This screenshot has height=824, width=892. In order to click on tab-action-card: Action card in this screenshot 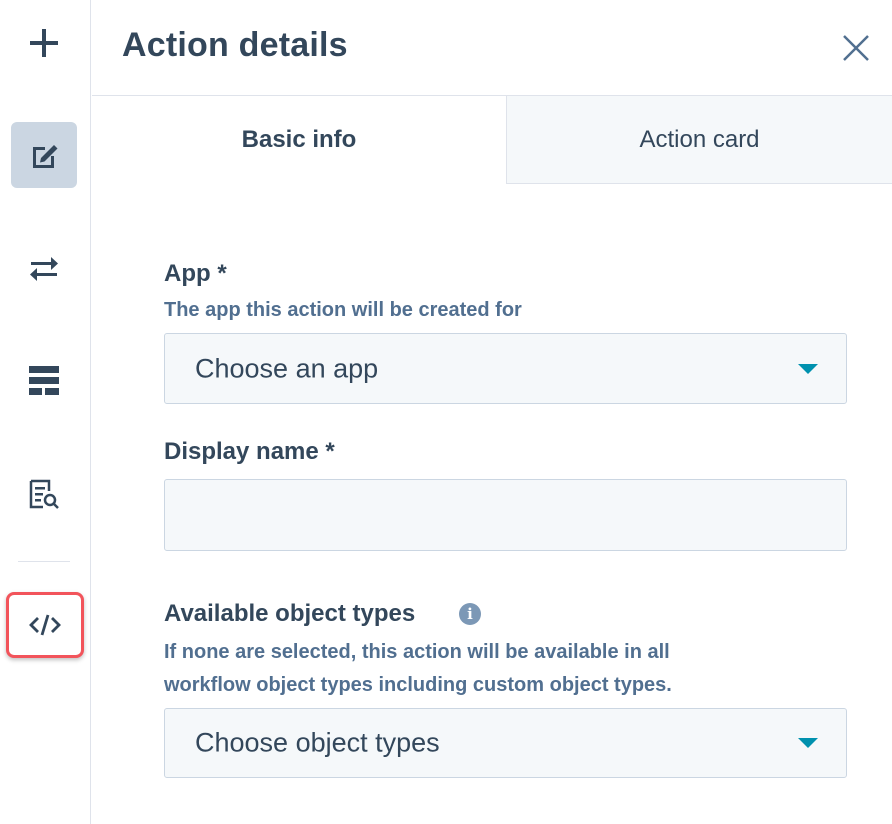, I will do `click(699, 140)`.